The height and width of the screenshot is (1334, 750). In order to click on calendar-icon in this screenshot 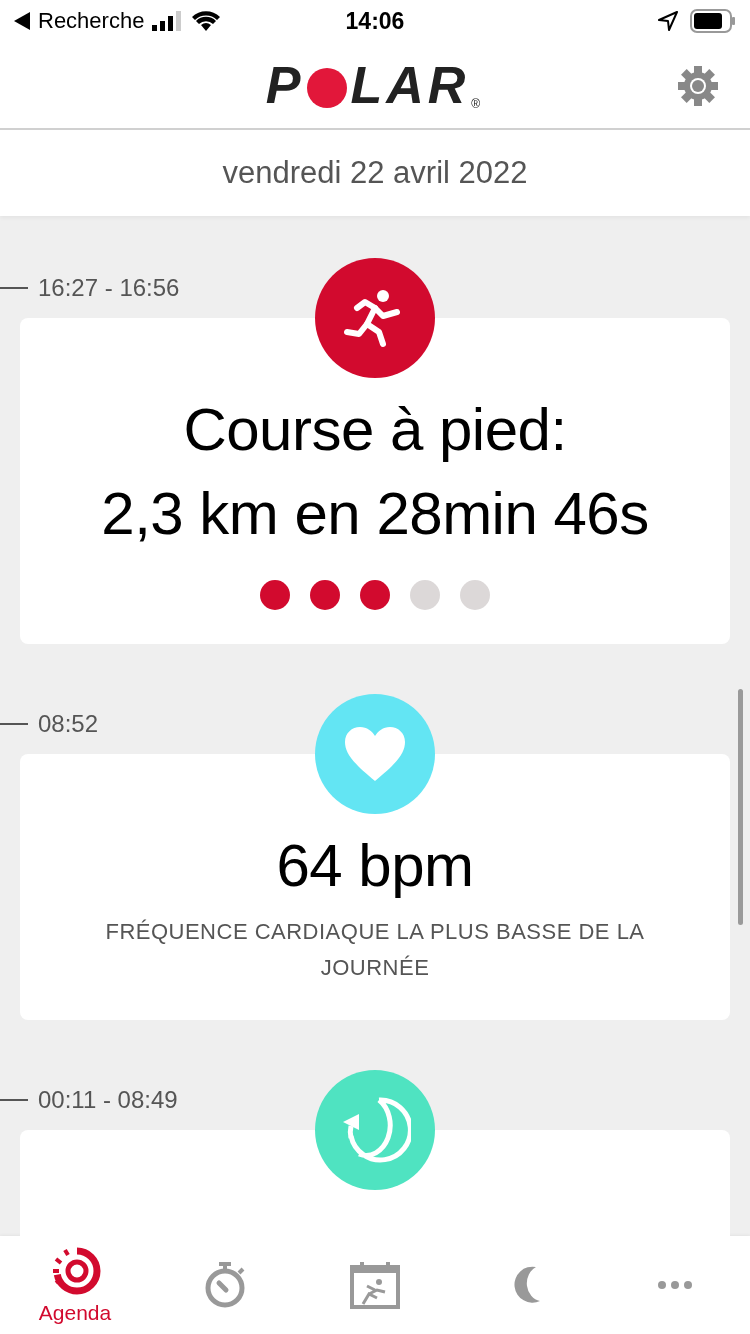, I will do `click(375, 1285)`.